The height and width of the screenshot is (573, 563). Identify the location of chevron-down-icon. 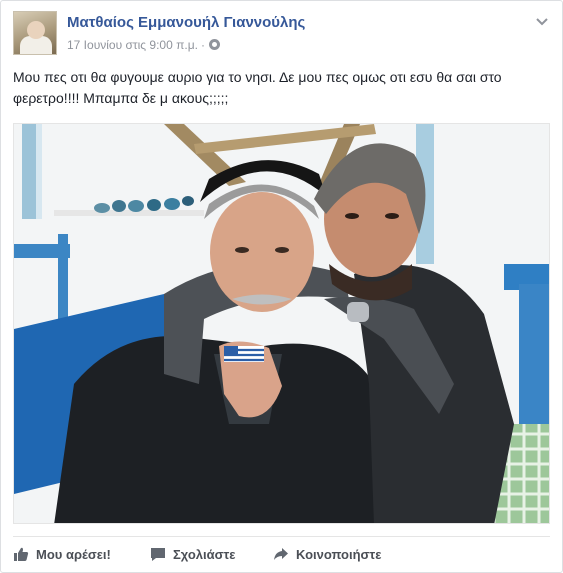
(542, 21).